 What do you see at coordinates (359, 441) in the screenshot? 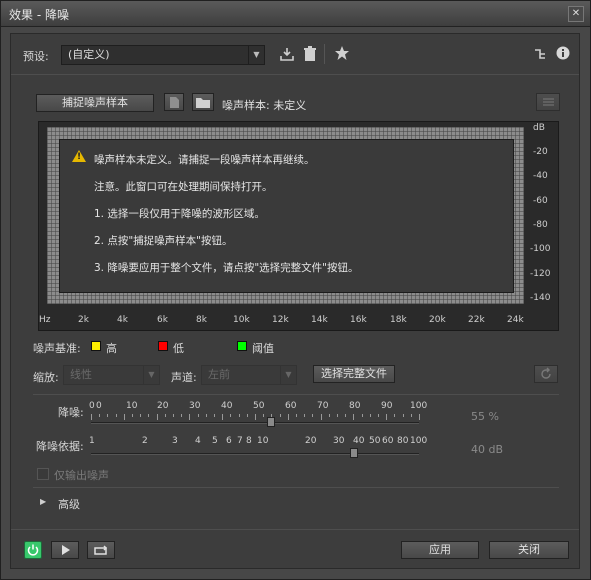
I see `scale-label: 40` at bounding box center [359, 441].